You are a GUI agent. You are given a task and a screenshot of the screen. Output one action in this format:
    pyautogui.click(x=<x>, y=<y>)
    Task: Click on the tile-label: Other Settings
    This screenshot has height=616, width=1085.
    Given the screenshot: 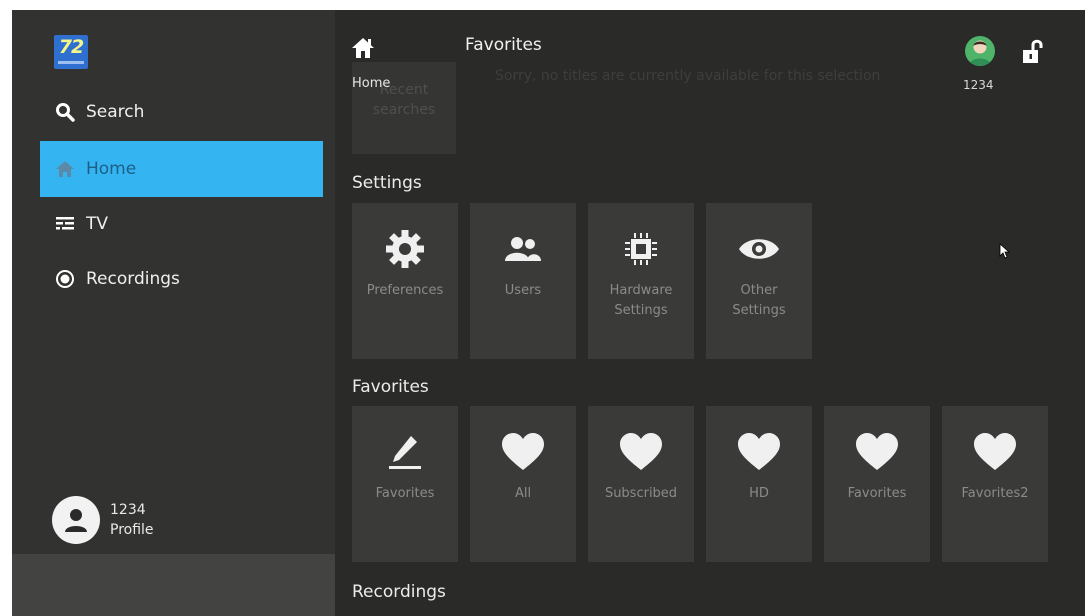 What is the action you would take?
    pyautogui.click(x=759, y=301)
    